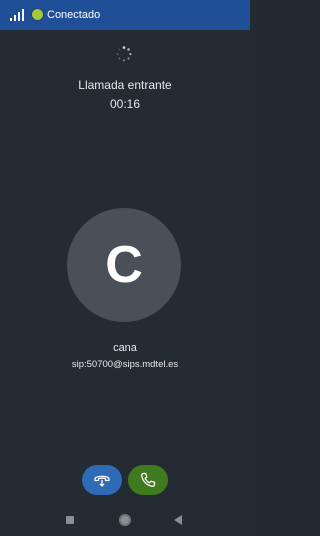 The image size is (320, 536). I want to click on transfer-call-button, so click(102, 480).